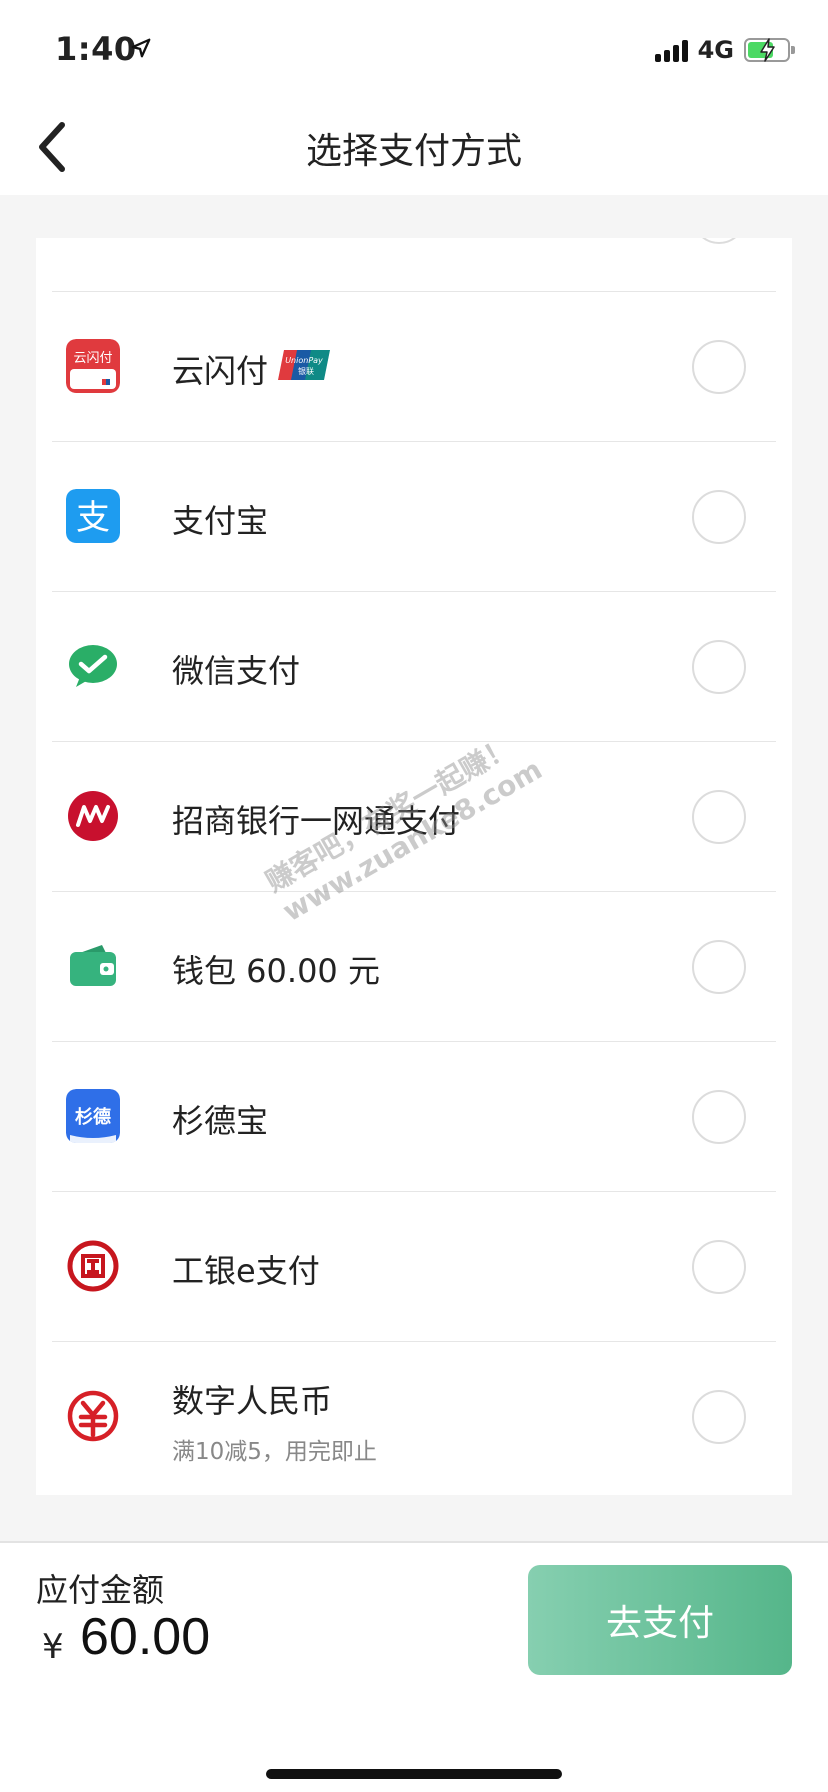  Describe the element at coordinates (414, 47) in the screenshot. I see `status-bar: 1:40 4G` at that location.